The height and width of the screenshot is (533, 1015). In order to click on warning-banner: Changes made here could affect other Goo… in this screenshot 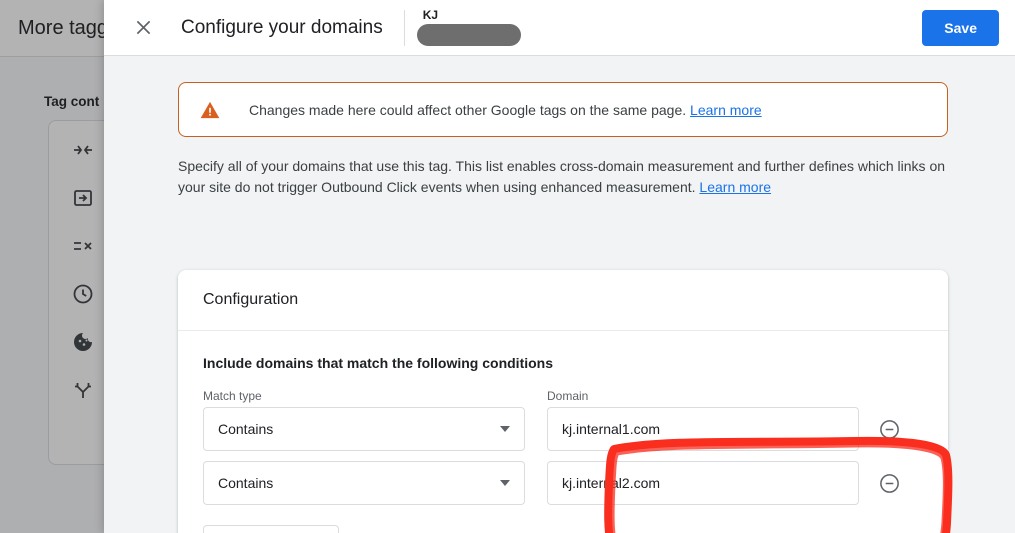, I will do `click(563, 109)`.